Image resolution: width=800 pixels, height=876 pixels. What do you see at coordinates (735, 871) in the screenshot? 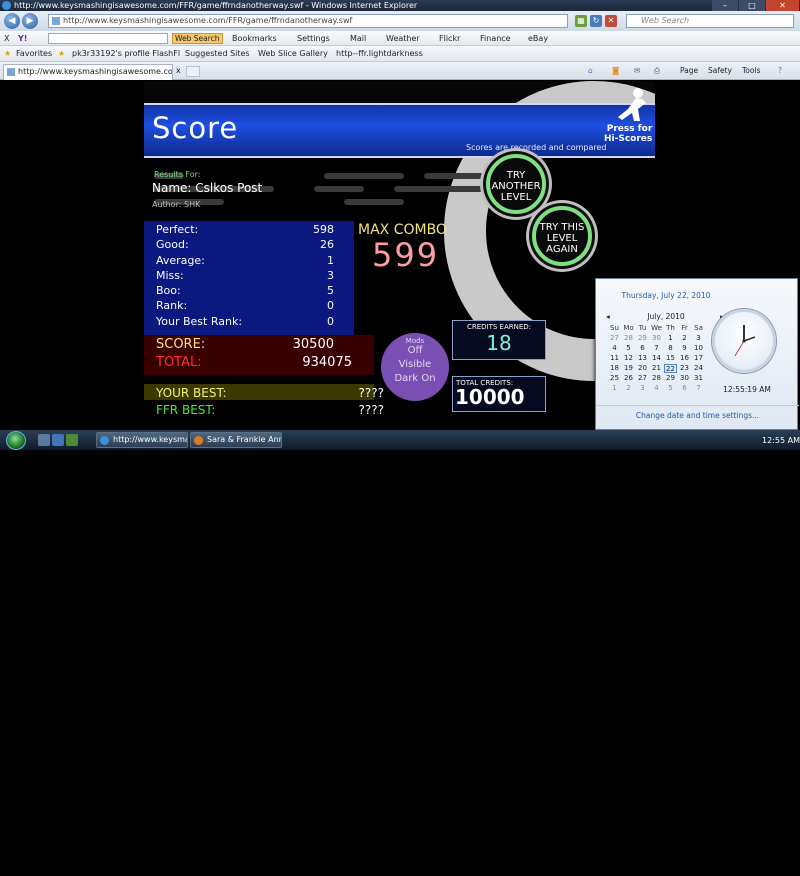
I see `tray-icons` at bounding box center [735, 871].